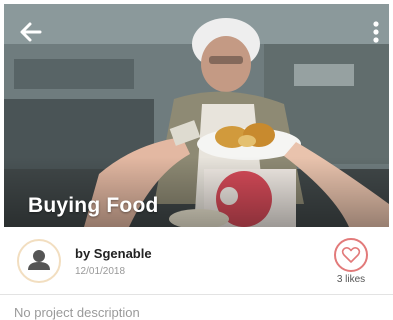  I want to click on like-button, so click(351, 255).